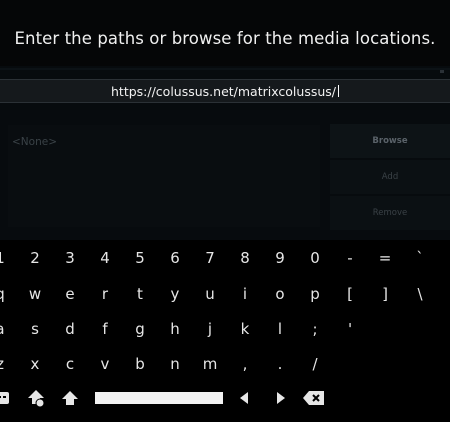  I want to click on caps-up-icon, so click(70, 398).